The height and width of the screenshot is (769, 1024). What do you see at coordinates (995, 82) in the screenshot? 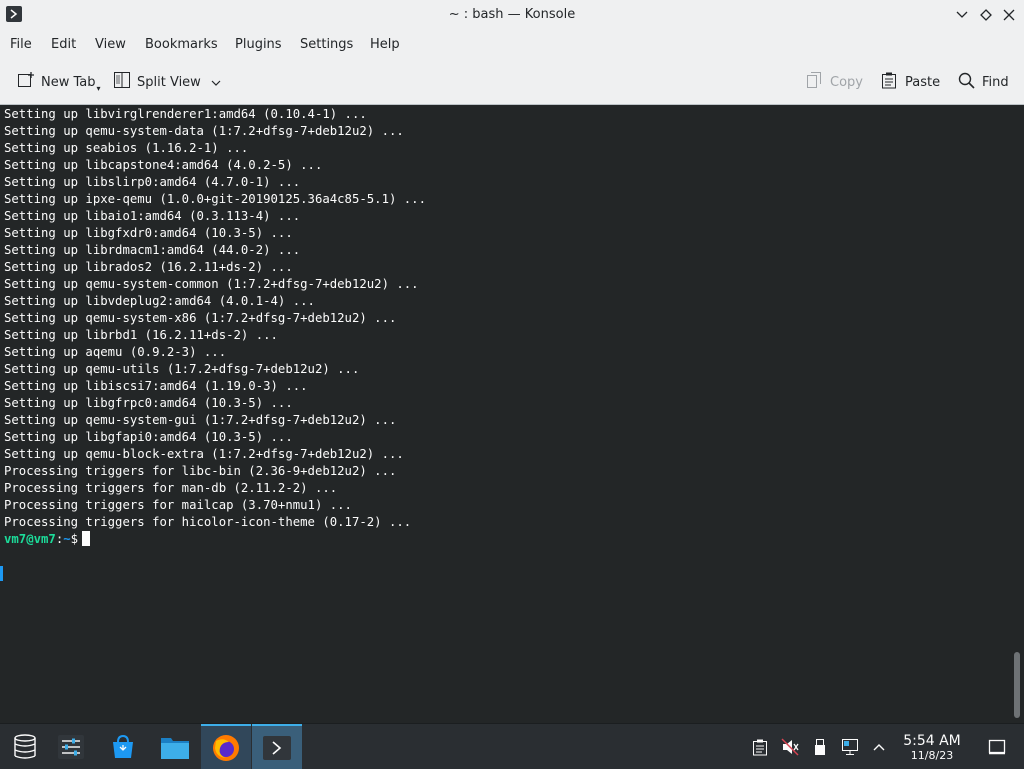
I see `find-label: Find` at bounding box center [995, 82].